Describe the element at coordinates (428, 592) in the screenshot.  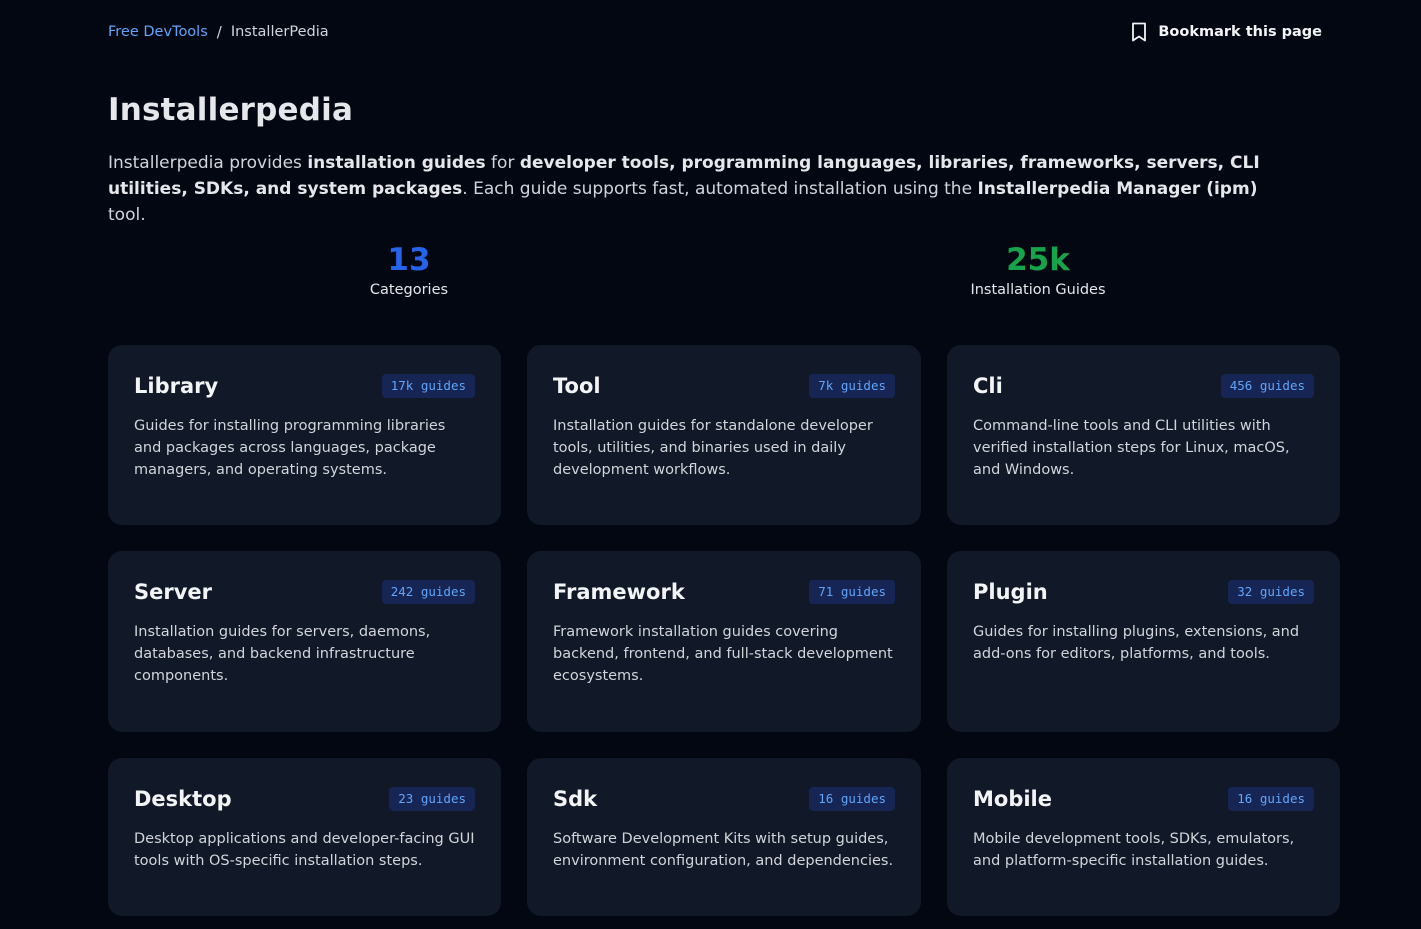
I see `guide-count-badge: 242 guides` at that location.